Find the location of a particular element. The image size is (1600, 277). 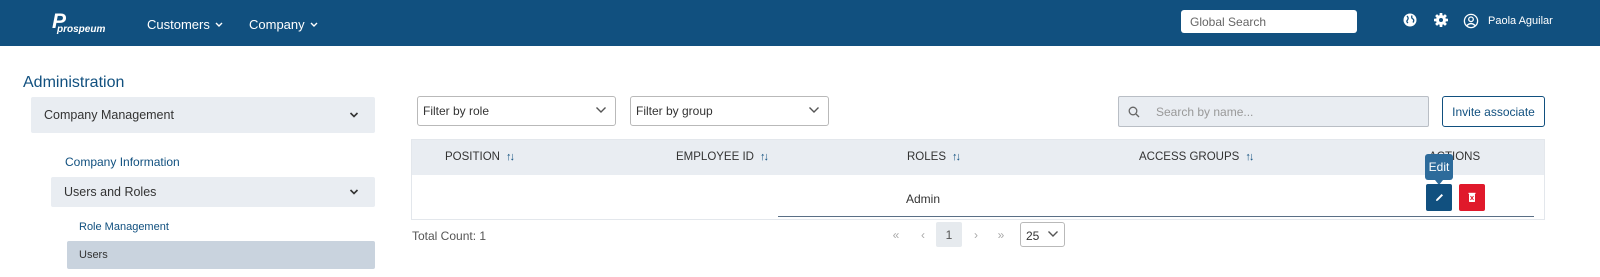

delete-button is located at coordinates (1472, 197).